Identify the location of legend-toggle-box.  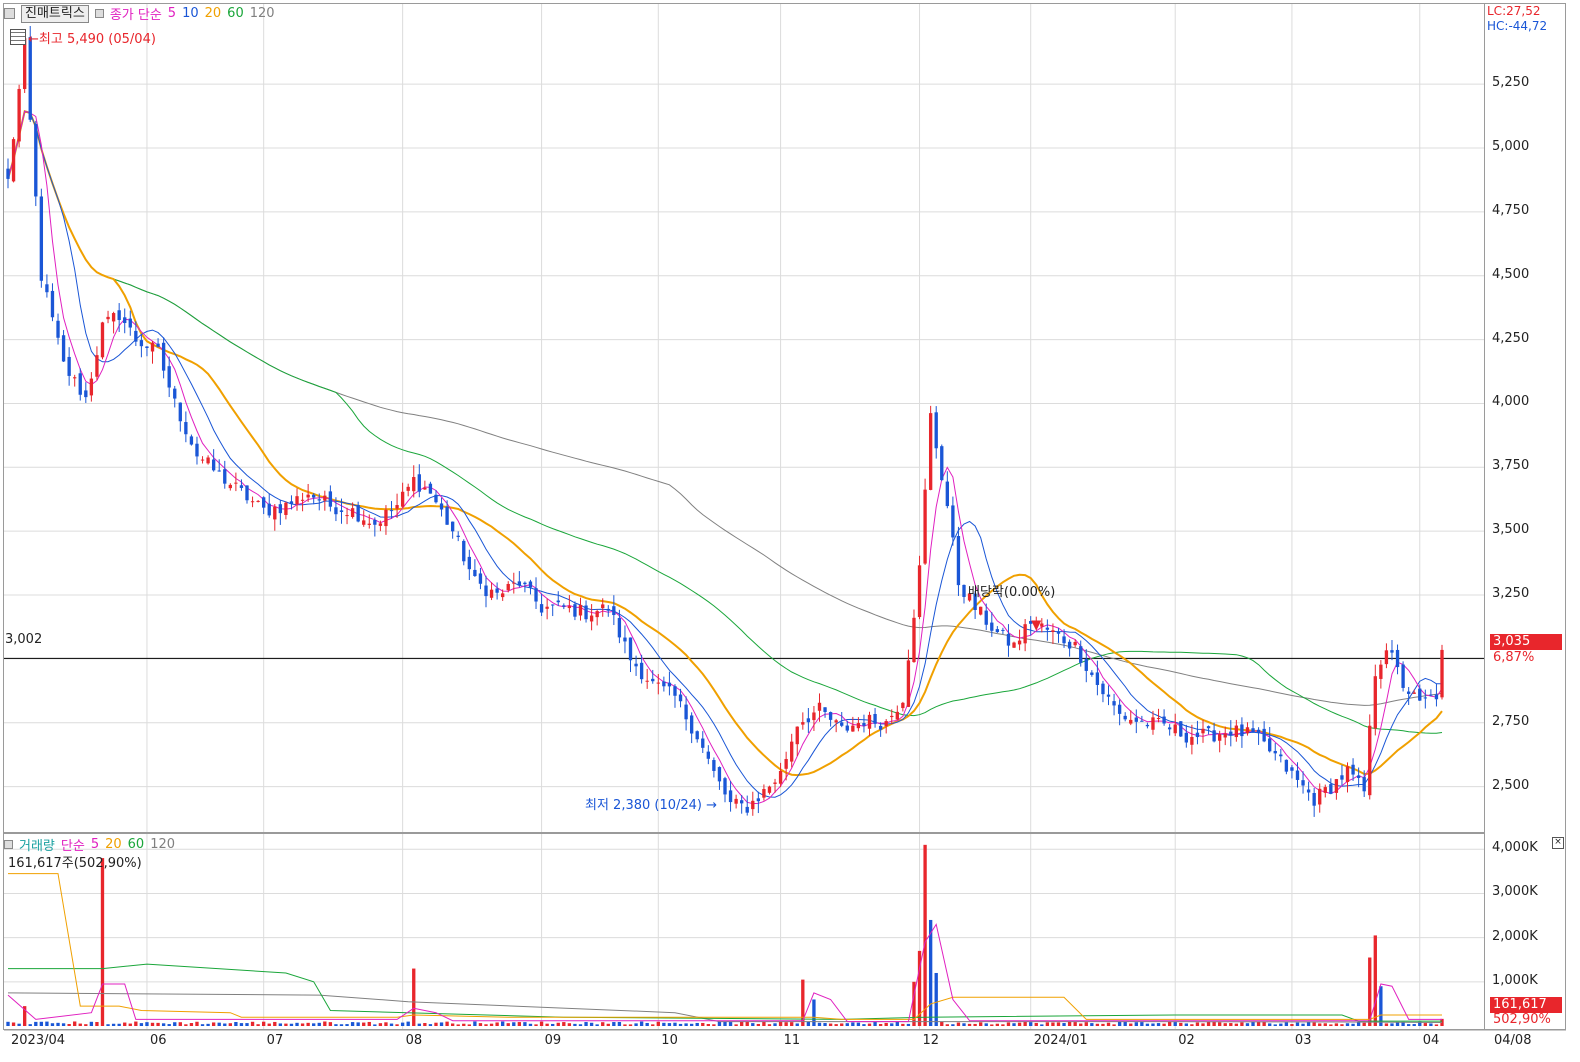
(9, 13).